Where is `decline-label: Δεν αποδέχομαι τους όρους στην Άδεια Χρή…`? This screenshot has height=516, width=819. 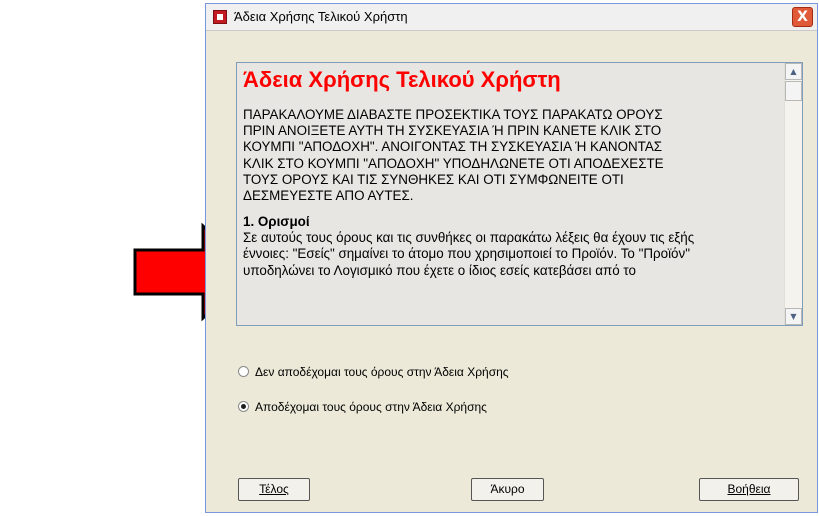
decline-label: Δεν αποδέχομαι τους όρους στην Άδεια Χρή… is located at coordinates (382, 372).